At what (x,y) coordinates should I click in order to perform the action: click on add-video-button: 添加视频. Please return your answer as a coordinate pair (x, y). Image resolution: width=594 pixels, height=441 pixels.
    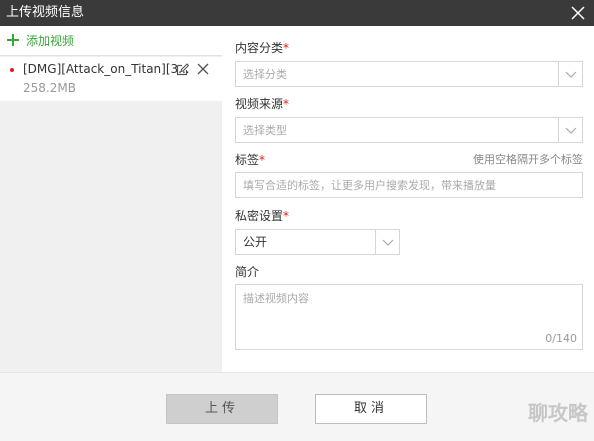
    Looking at the image, I should click on (111, 41).